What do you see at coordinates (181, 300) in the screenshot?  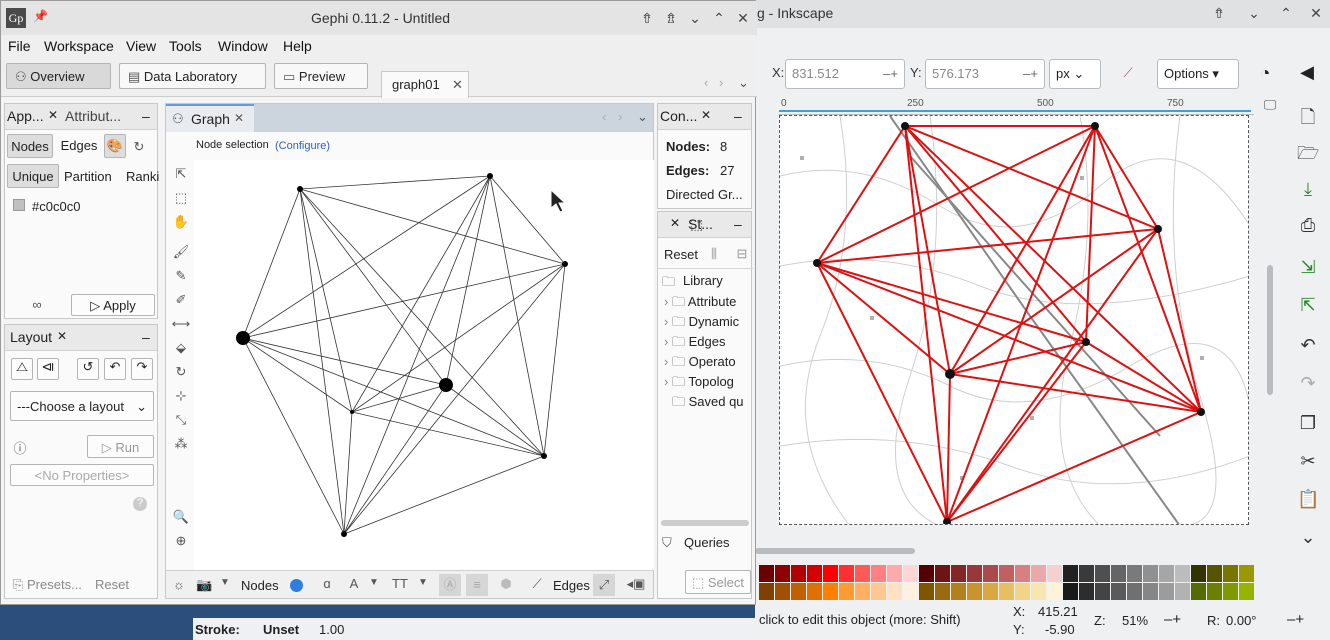 I see `size-brush-icon: ✐` at bounding box center [181, 300].